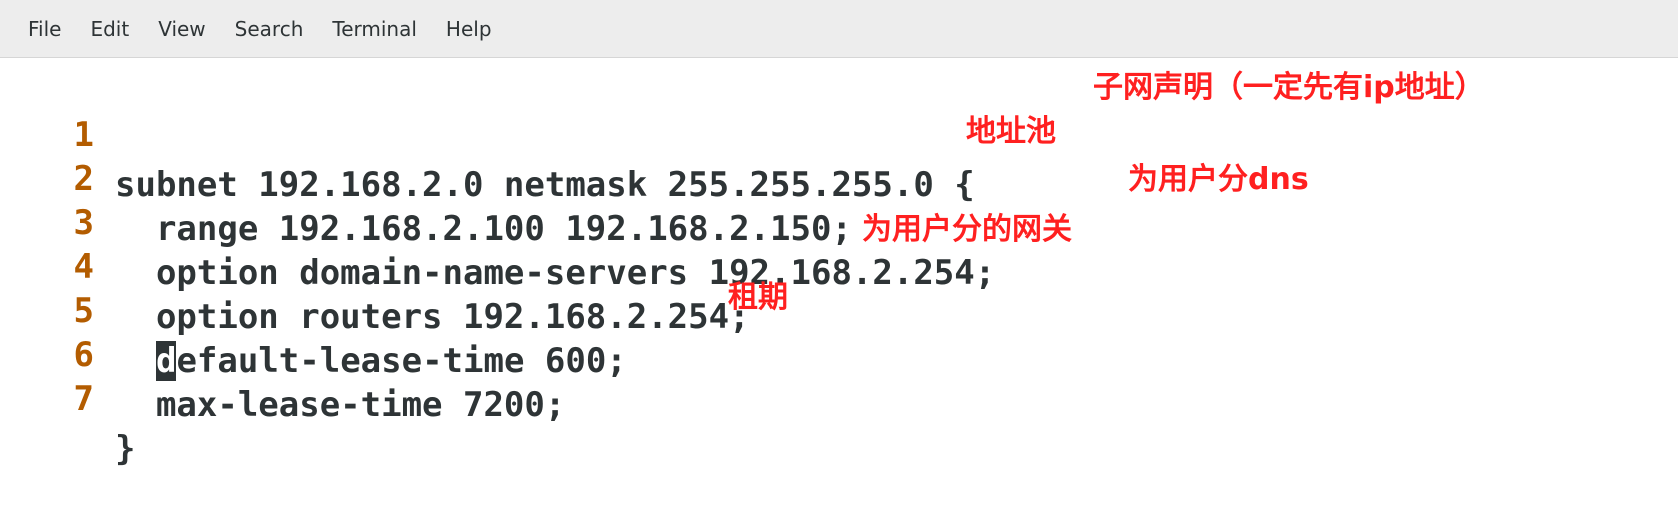 Image resolution: width=1678 pixels, height=524 pixels. I want to click on code-line: 7 }, so click(68, 396).